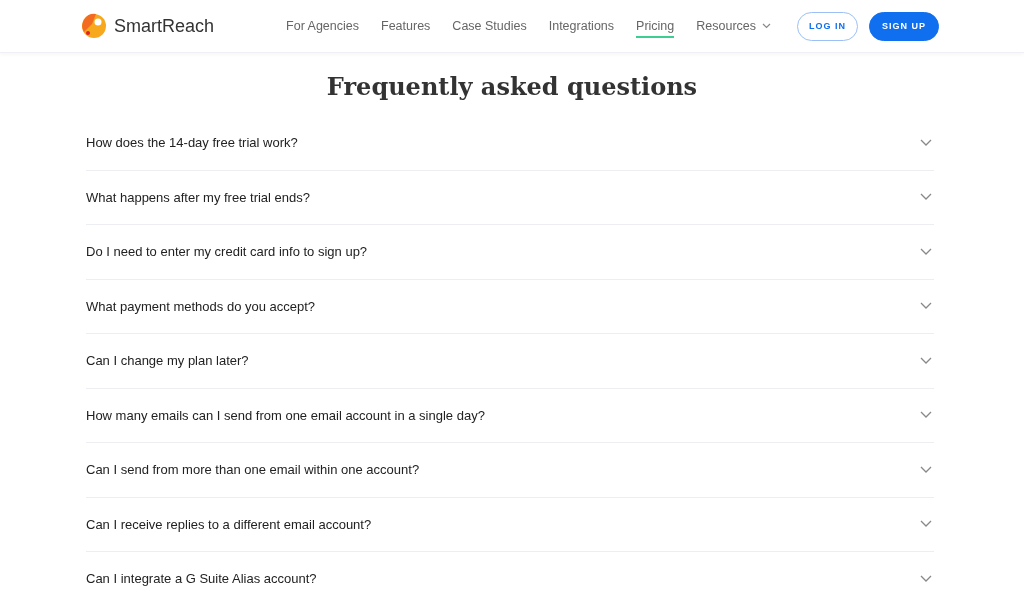  I want to click on section-title: Frequently asked questions, so click(512, 86).